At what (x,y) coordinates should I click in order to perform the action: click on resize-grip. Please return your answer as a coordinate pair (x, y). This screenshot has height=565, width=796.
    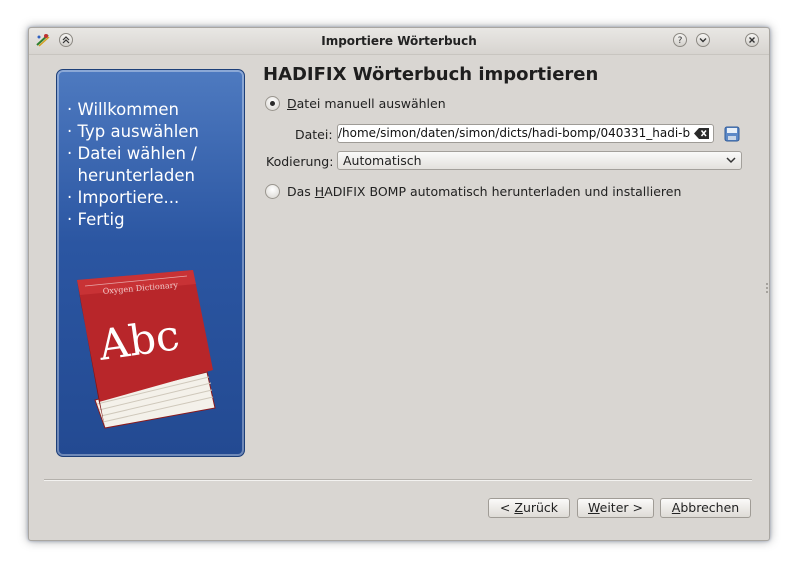
    Looking at the image, I should click on (767, 285).